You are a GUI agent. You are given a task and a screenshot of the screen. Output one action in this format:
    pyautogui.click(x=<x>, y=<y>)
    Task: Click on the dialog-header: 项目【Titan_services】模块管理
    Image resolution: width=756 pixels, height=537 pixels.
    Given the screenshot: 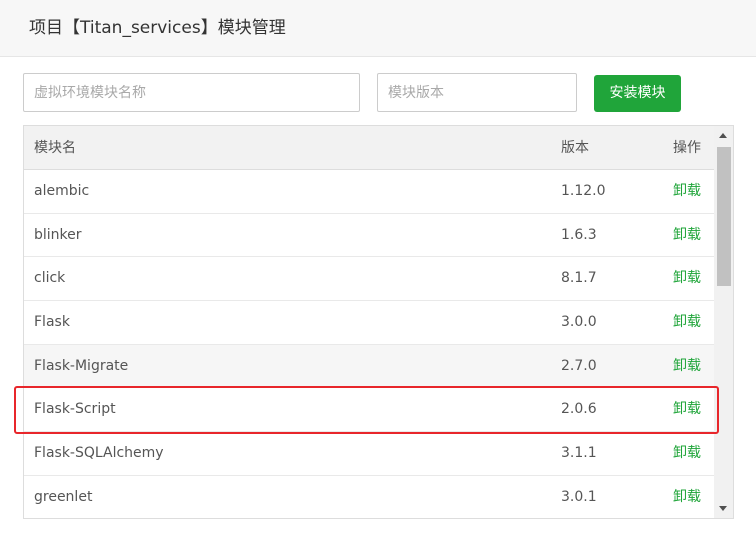 What is the action you would take?
    pyautogui.click(x=378, y=28)
    